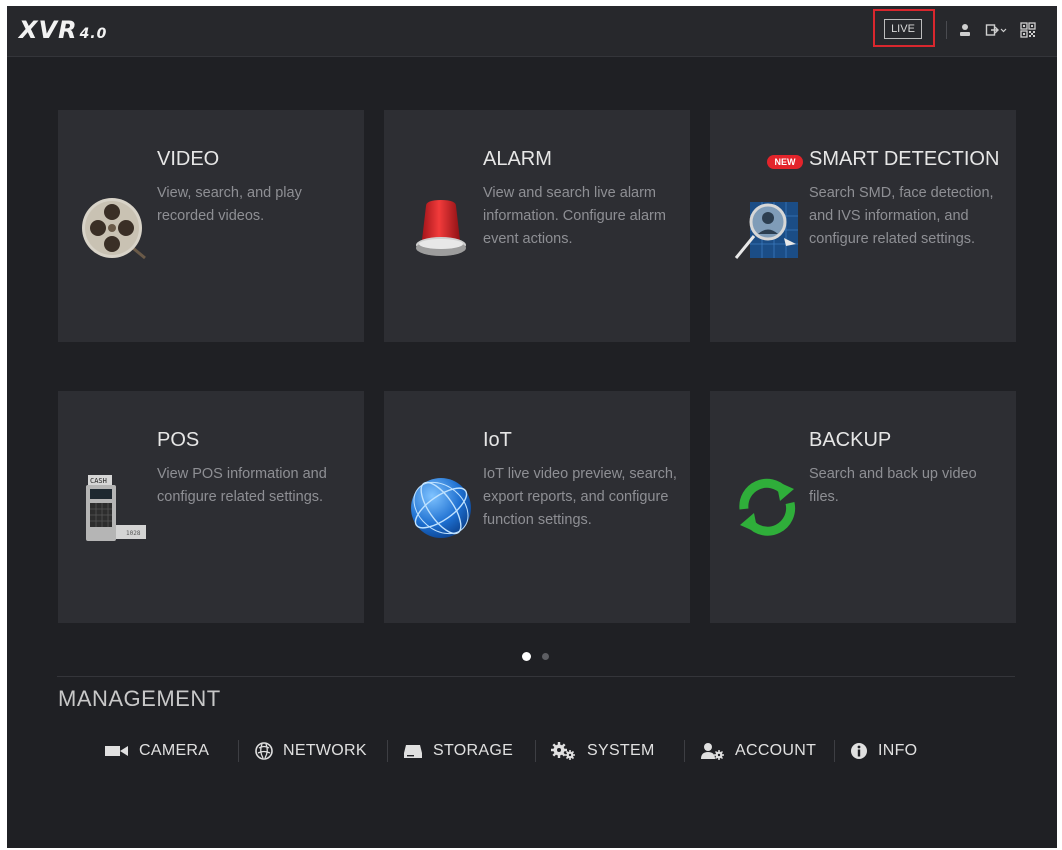 This screenshot has height=850, width=1062. I want to click on page-dot, so click(545, 656).